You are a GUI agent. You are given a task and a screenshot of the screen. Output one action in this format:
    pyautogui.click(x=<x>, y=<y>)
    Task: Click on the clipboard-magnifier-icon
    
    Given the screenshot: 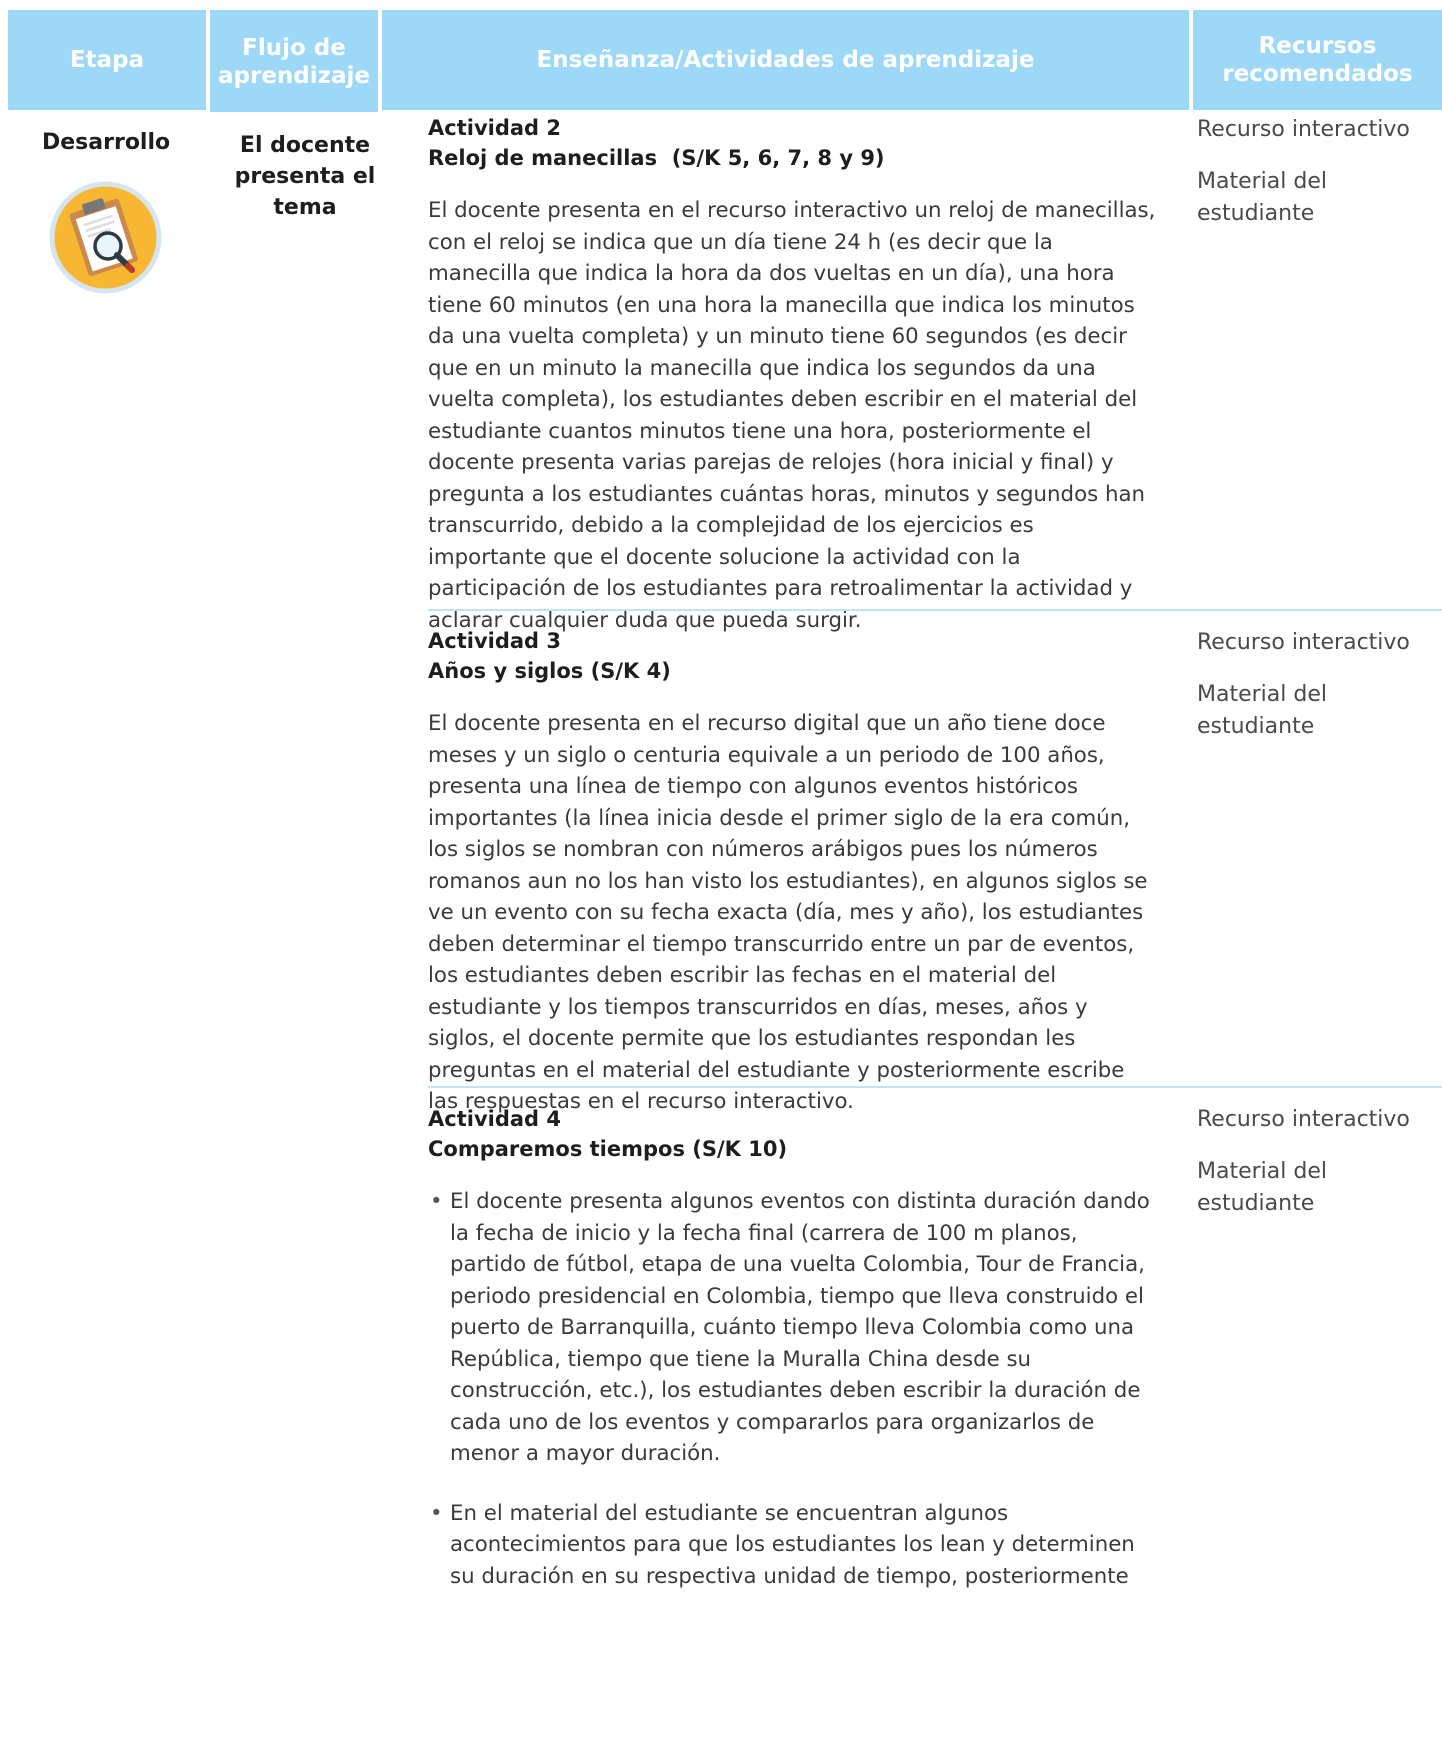 What is the action you would take?
    pyautogui.click(x=105, y=237)
    